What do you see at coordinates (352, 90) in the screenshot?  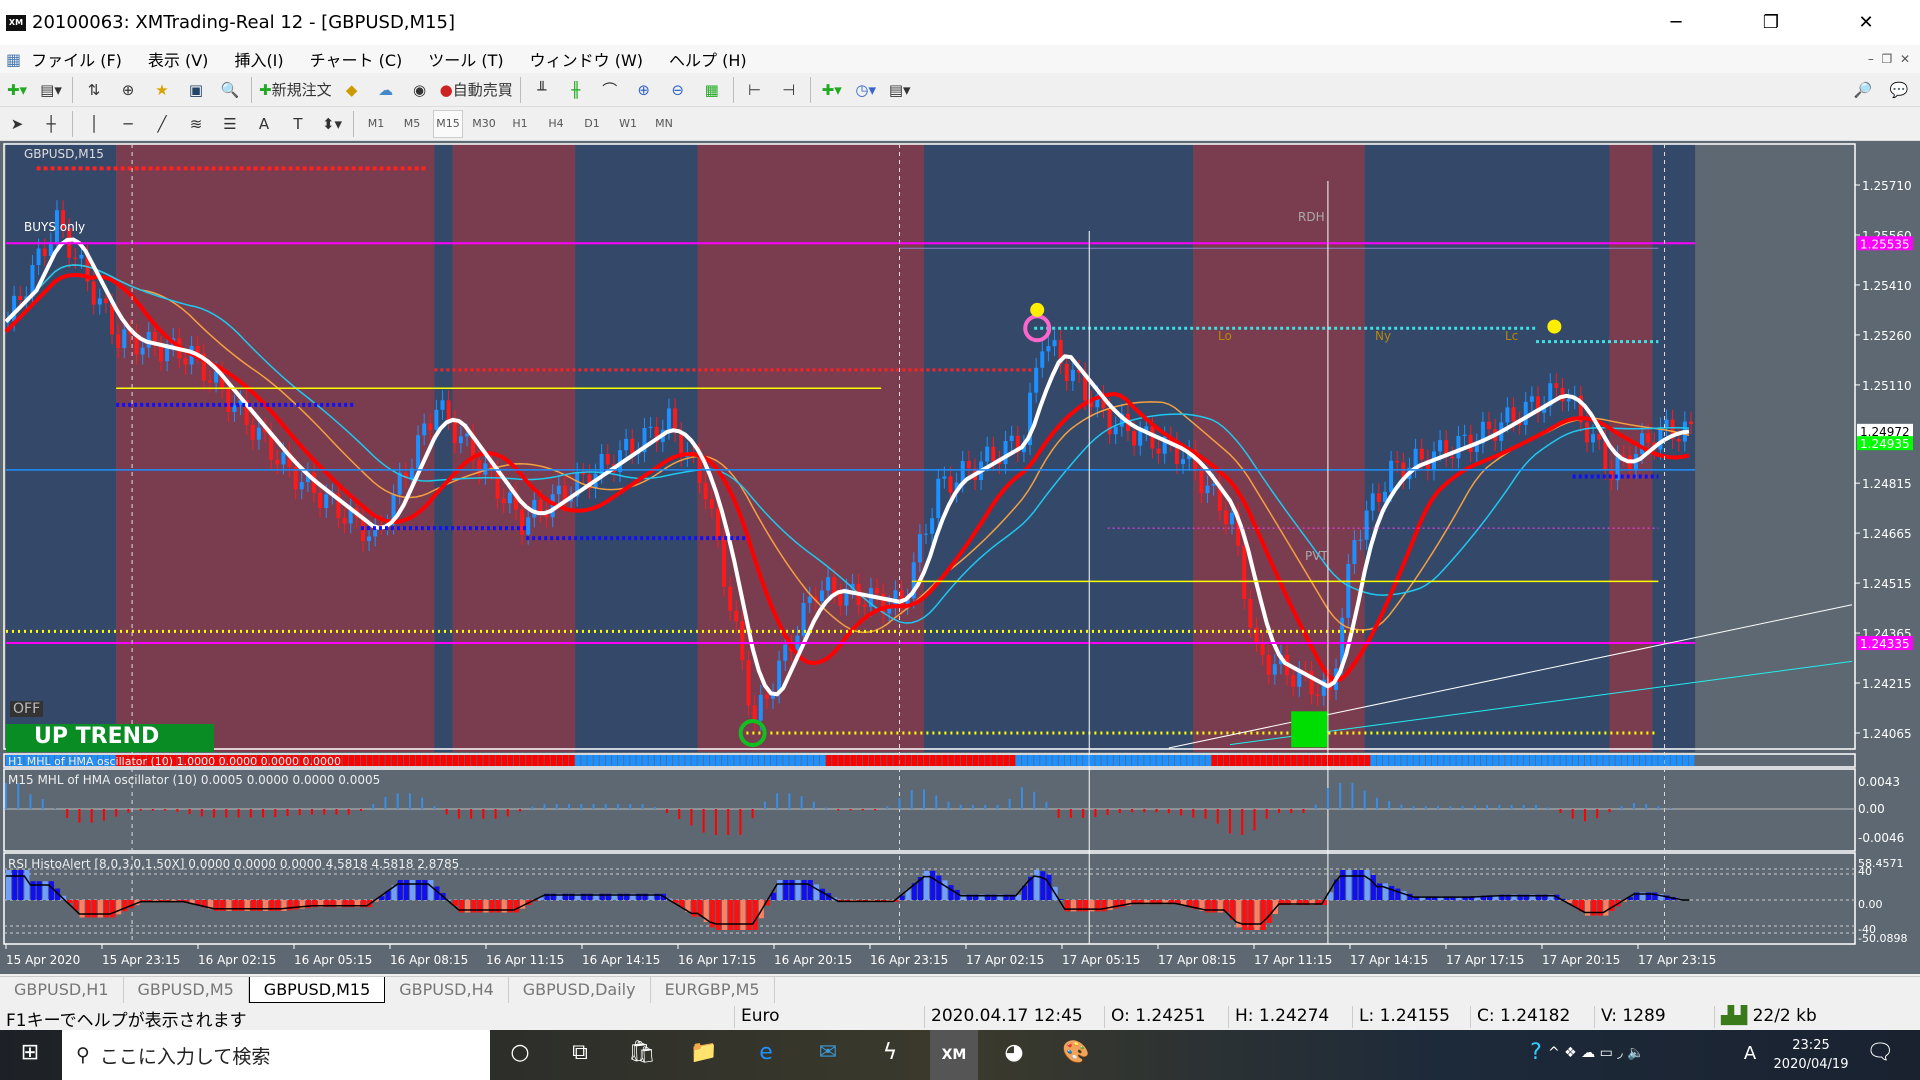 I see `metaeditor-icon: ◆` at bounding box center [352, 90].